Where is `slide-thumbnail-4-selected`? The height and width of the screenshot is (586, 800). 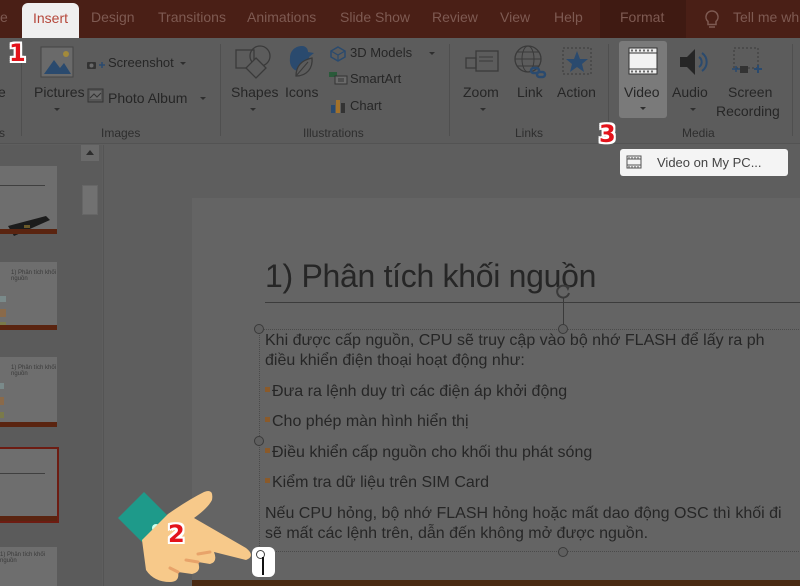 slide-thumbnail-4-selected is located at coordinates (29, 485).